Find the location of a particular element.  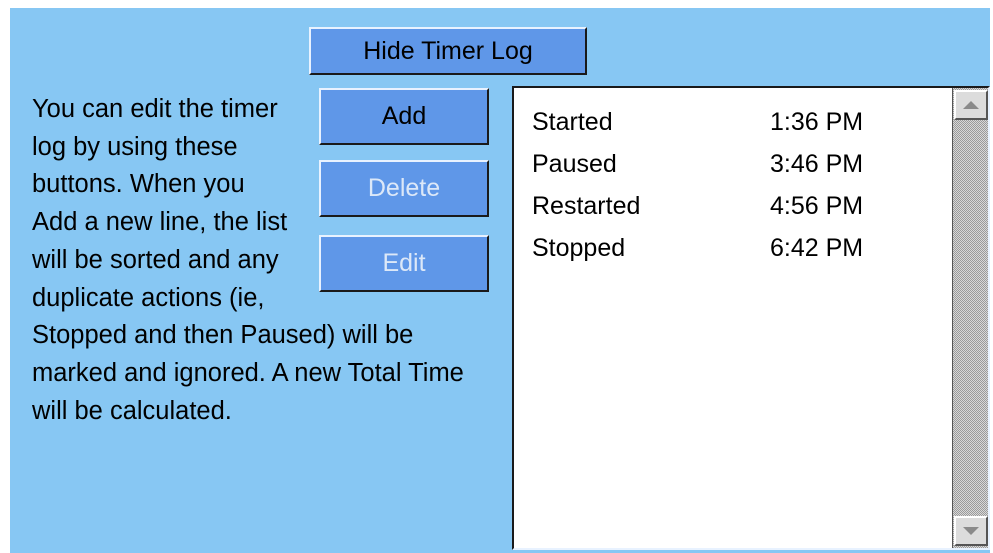

scroll-up-button is located at coordinates (971, 105).